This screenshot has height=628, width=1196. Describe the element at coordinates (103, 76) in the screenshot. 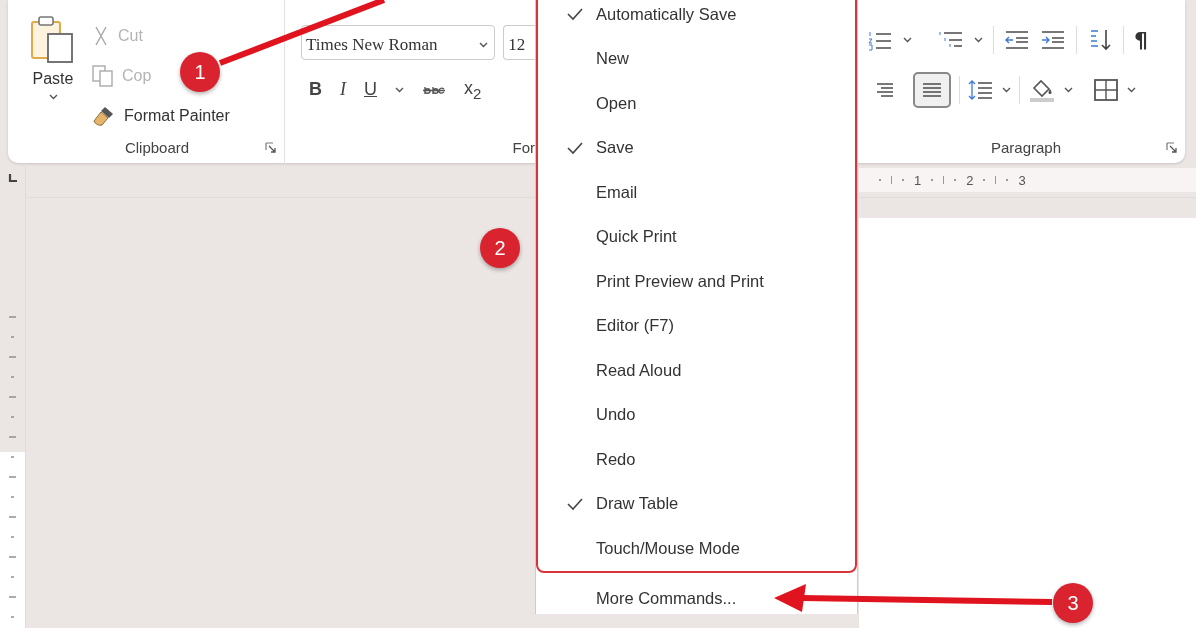

I see `copy-icon` at that location.